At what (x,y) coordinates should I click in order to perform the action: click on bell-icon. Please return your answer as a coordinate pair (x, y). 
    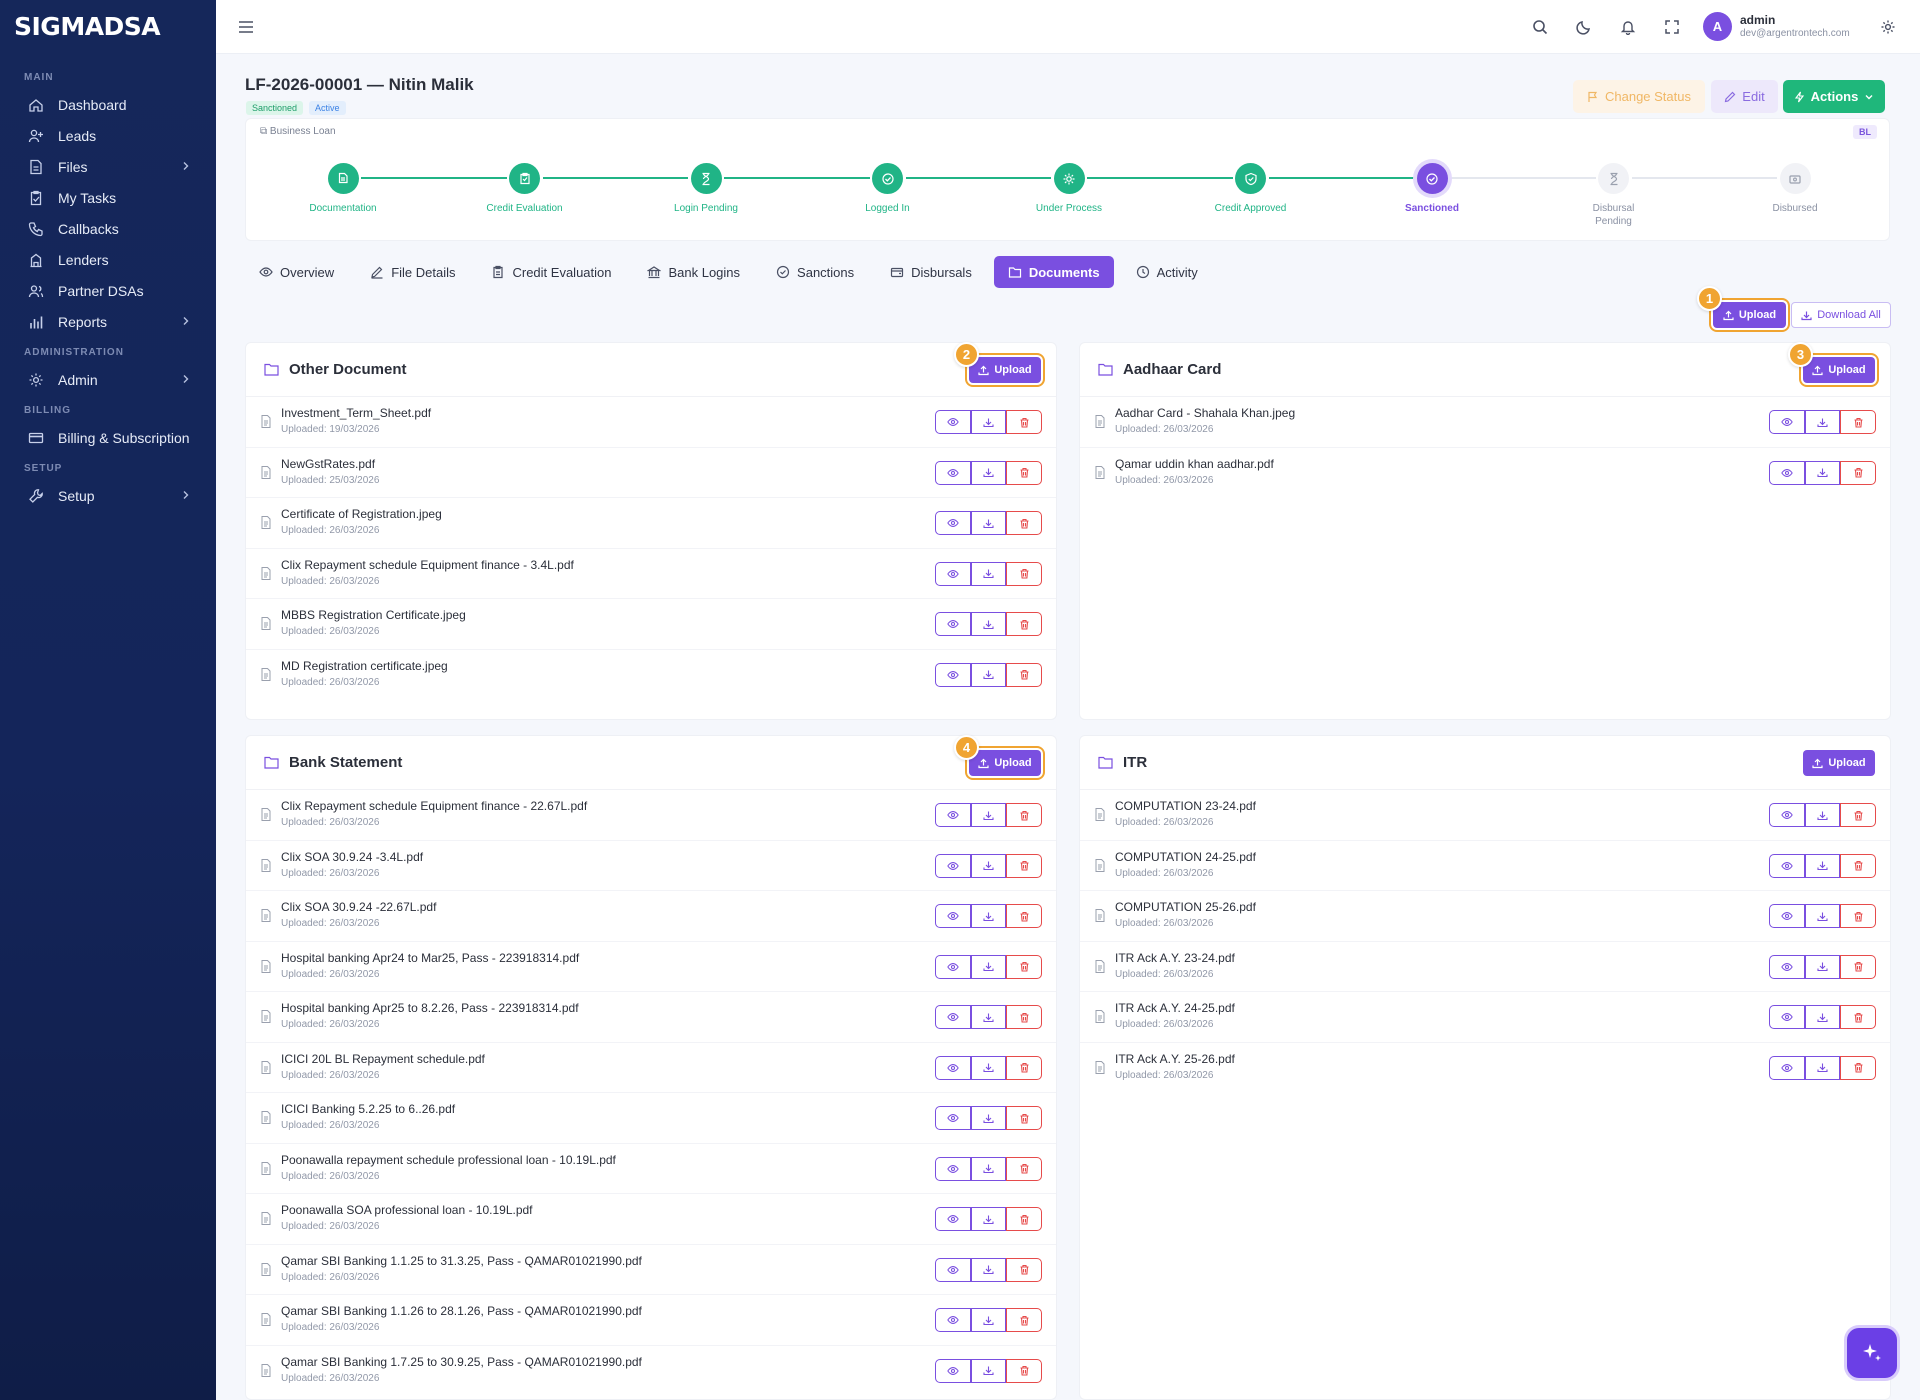
    Looking at the image, I should click on (1628, 27).